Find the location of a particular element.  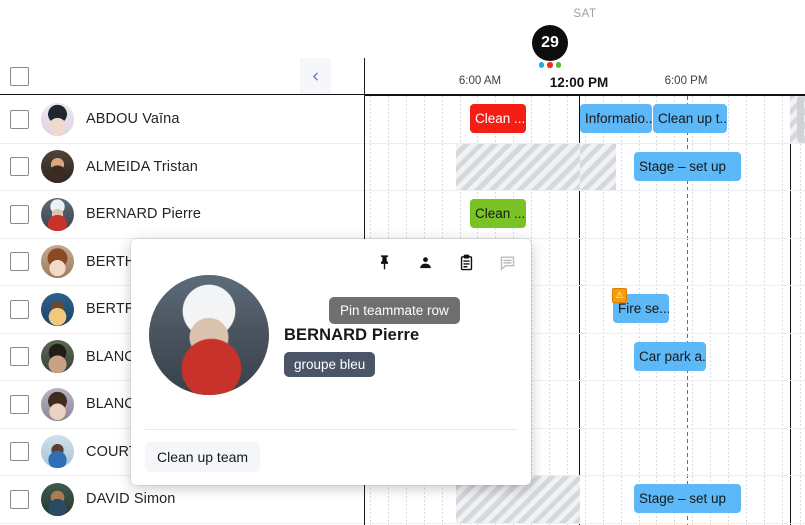

pin-icon is located at coordinates (384, 262).